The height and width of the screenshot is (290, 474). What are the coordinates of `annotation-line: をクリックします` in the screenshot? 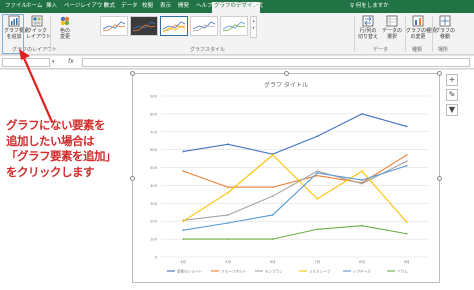 It's located at (50, 171).